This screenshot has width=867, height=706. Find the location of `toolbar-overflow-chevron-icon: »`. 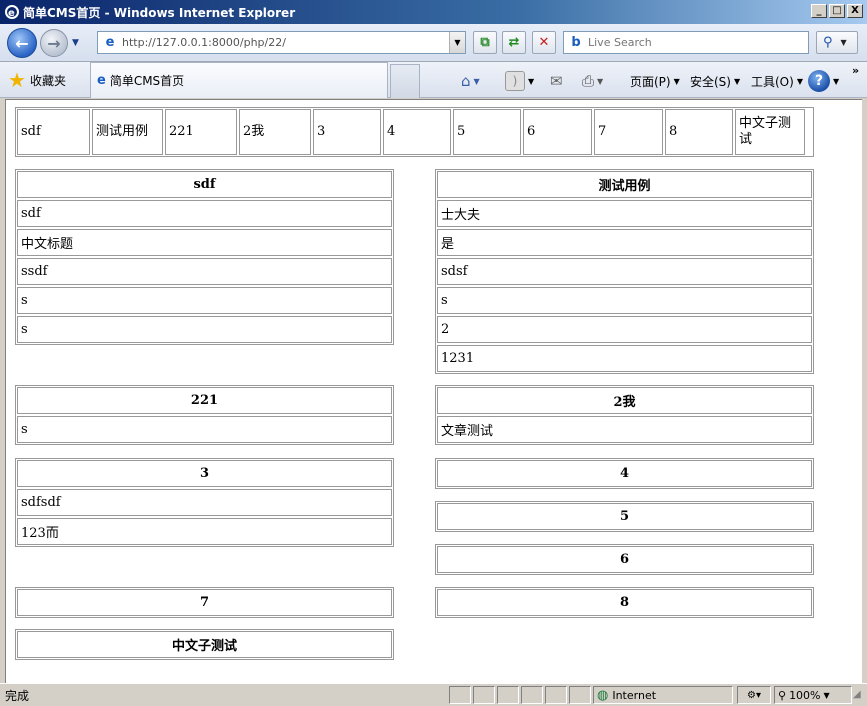

toolbar-overflow-chevron-icon: » is located at coordinates (855, 70).